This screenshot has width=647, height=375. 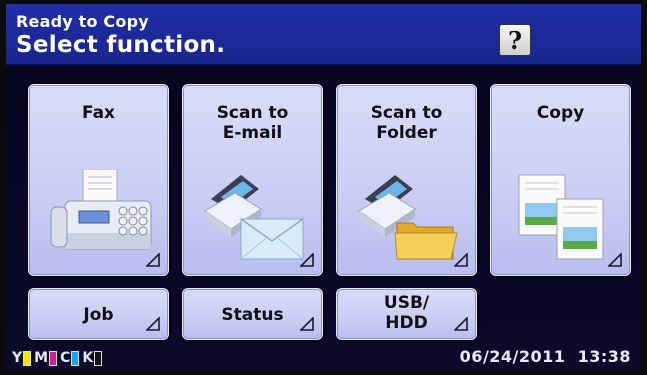 I want to click on scan-to-folder-label: Scan to Folder, so click(x=406, y=123).